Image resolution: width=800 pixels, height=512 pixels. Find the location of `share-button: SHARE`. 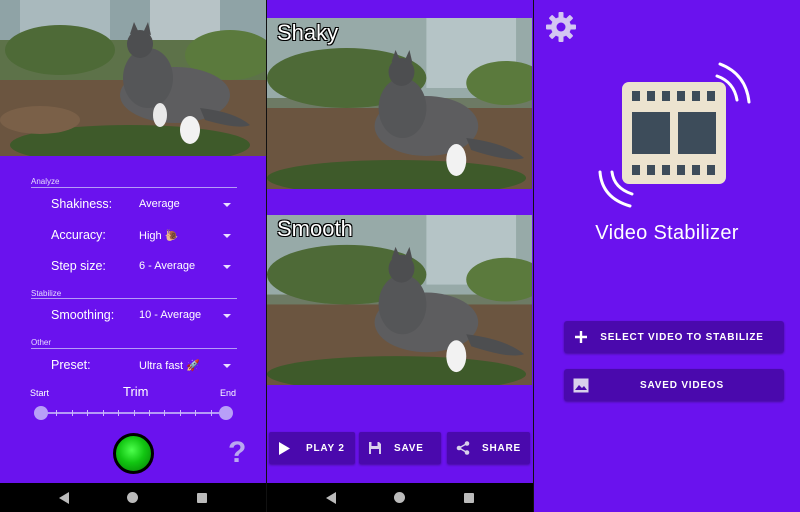

share-button: SHARE is located at coordinates (488, 448).